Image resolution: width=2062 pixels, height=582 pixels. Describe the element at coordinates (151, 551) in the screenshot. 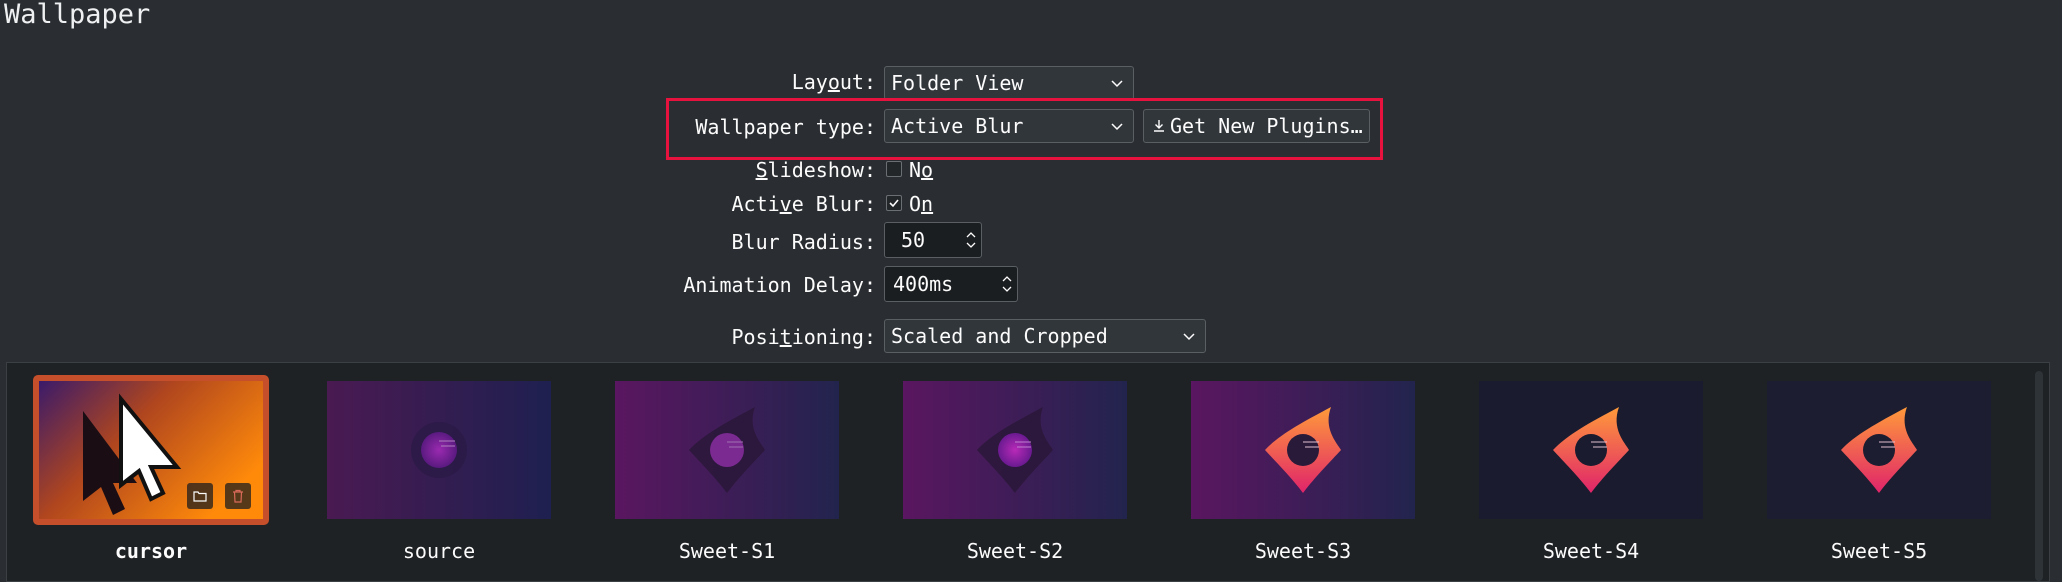

I see `wallpaper-name: cursor` at that location.